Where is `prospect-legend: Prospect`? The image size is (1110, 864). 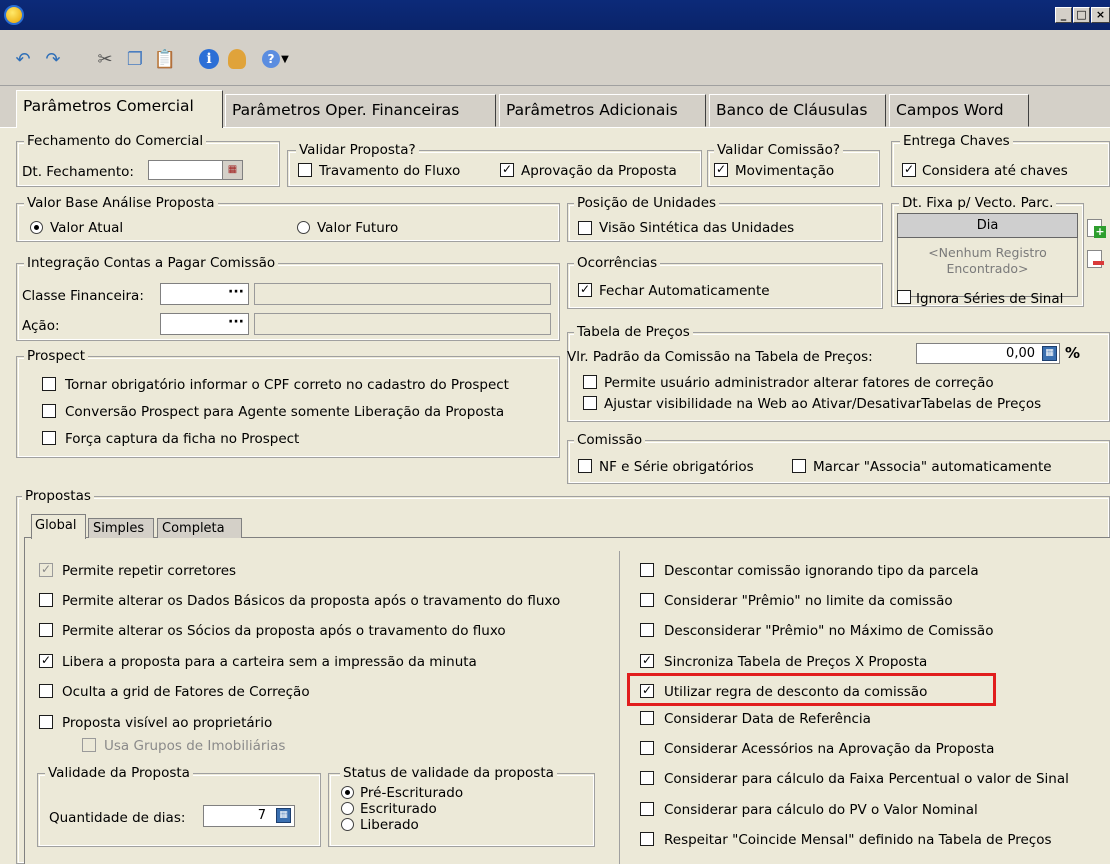
prospect-legend: Prospect is located at coordinates (56, 356).